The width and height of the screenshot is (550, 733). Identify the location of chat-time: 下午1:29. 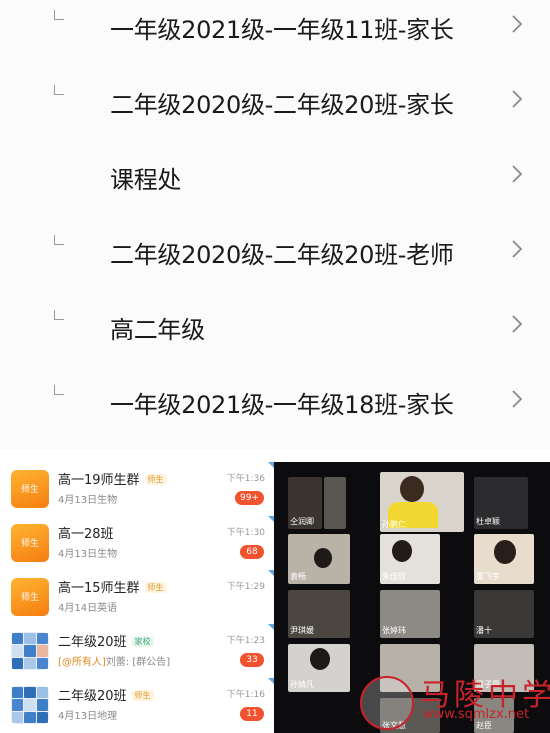
(245, 587).